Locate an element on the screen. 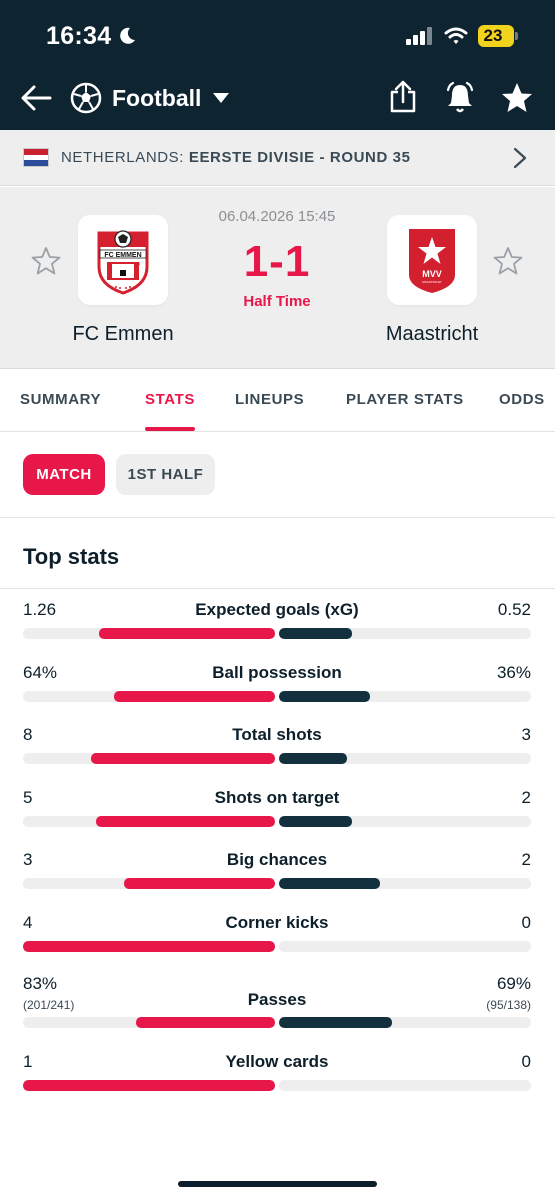  battery-icon: 23 is located at coordinates (498, 36).